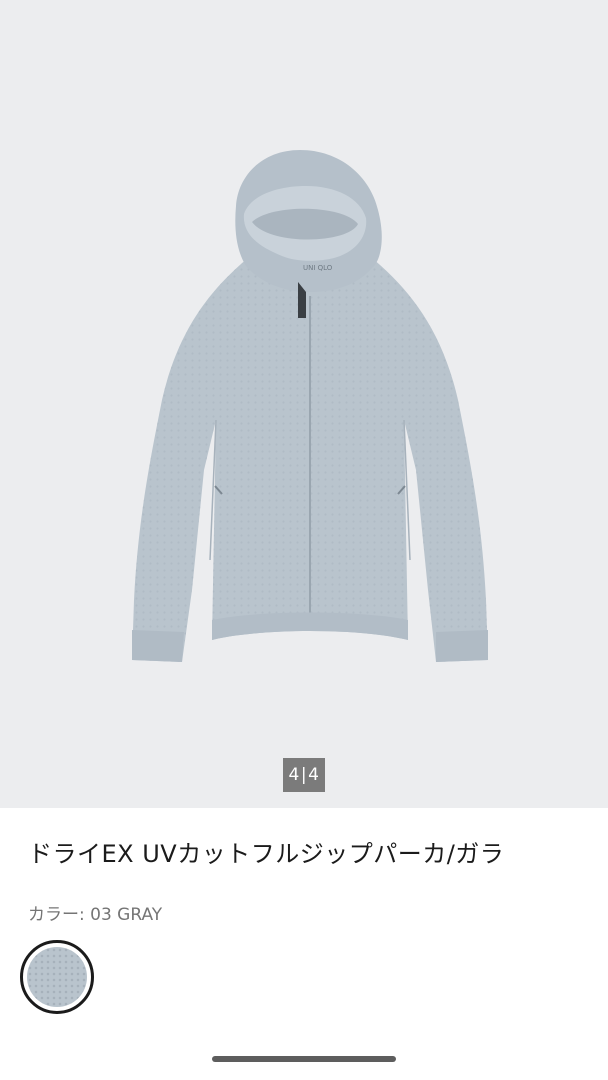  What do you see at coordinates (314, 775) in the screenshot?
I see `image-counter-total: 4` at bounding box center [314, 775].